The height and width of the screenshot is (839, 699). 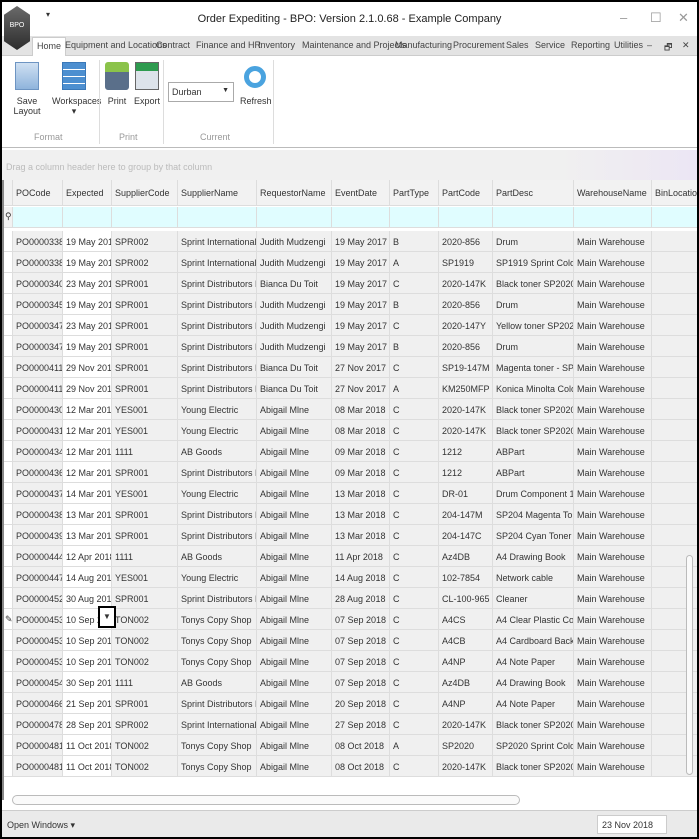 I want to click on cell-partdesc: Network cable, so click(x=533, y=577).